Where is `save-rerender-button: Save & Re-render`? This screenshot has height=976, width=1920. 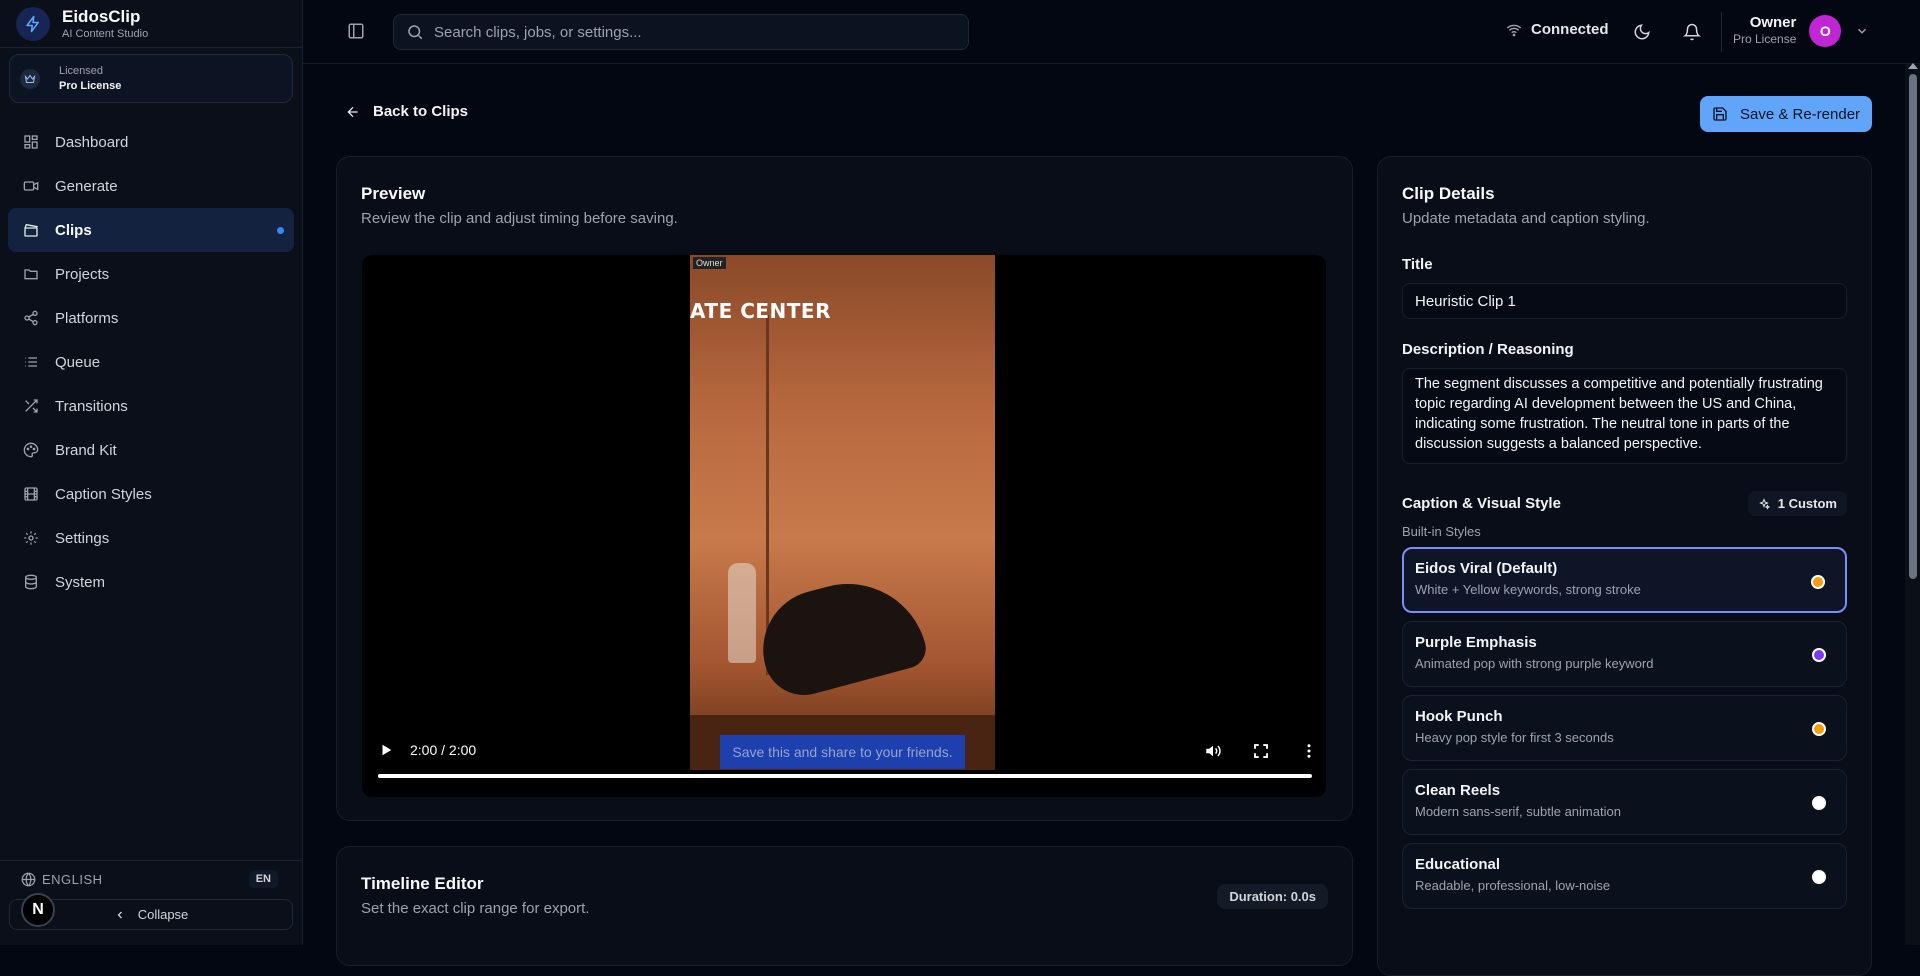 save-rerender-button: Save & Re-render is located at coordinates (1786, 114).